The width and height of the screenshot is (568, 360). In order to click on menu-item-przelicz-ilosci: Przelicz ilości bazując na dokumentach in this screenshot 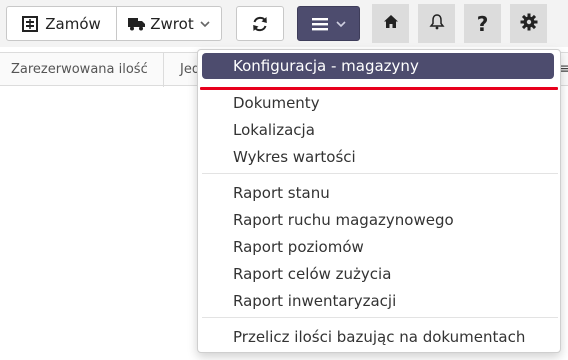, I will do `click(379, 337)`.